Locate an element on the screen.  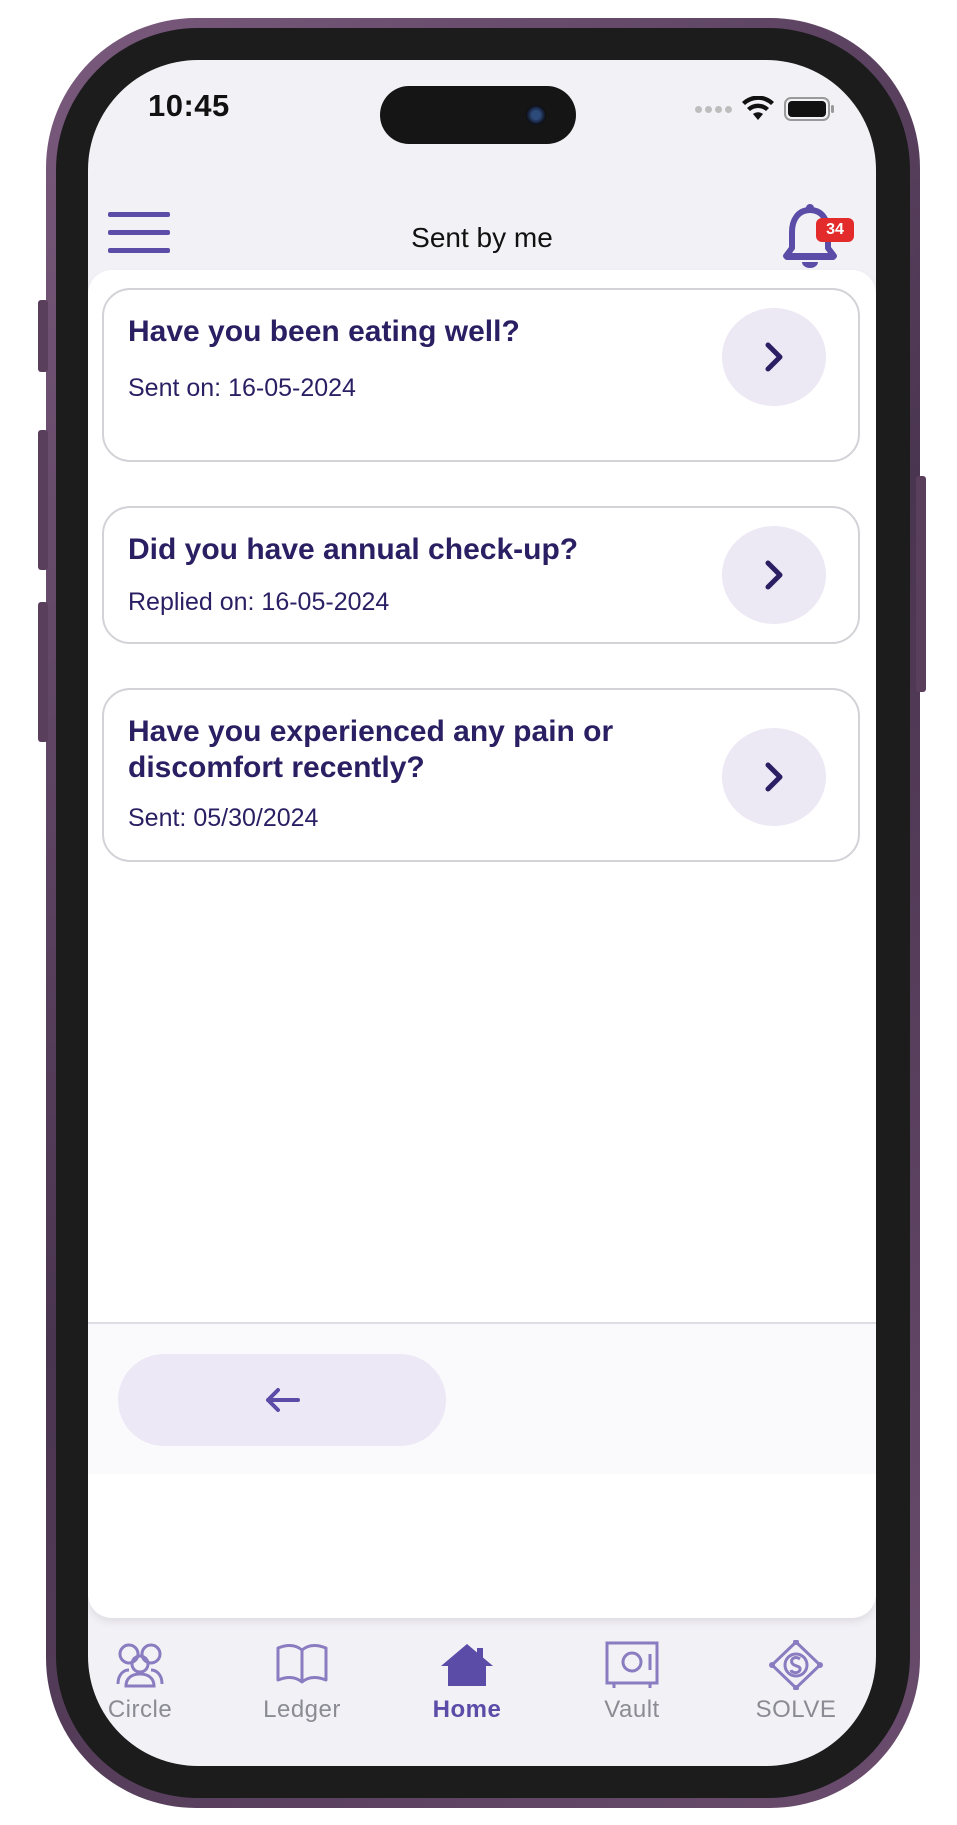
volume-up-button is located at coordinates (43, 500).